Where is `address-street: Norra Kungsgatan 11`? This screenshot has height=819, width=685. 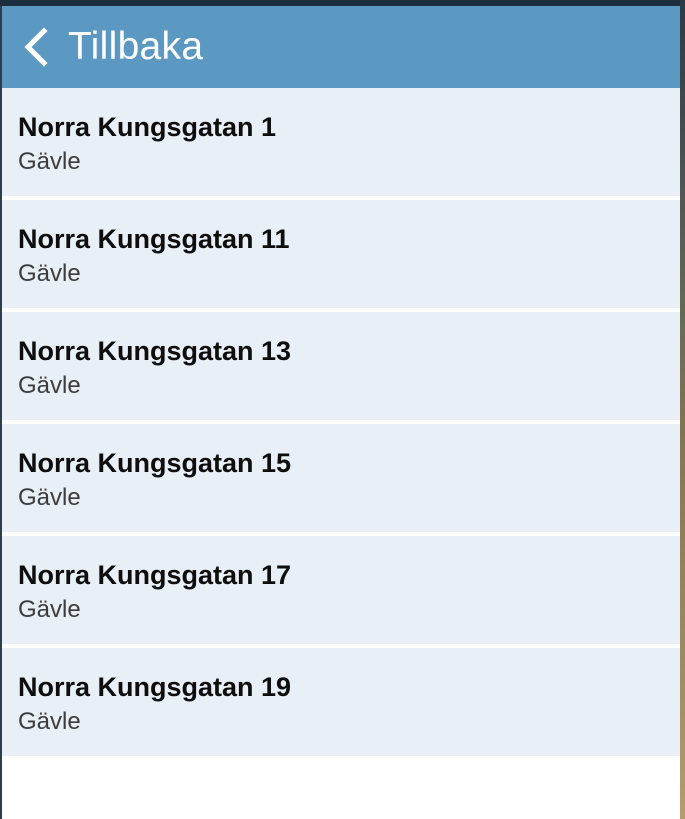
address-street: Norra Kungsgatan 11 is located at coordinates (154, 239).